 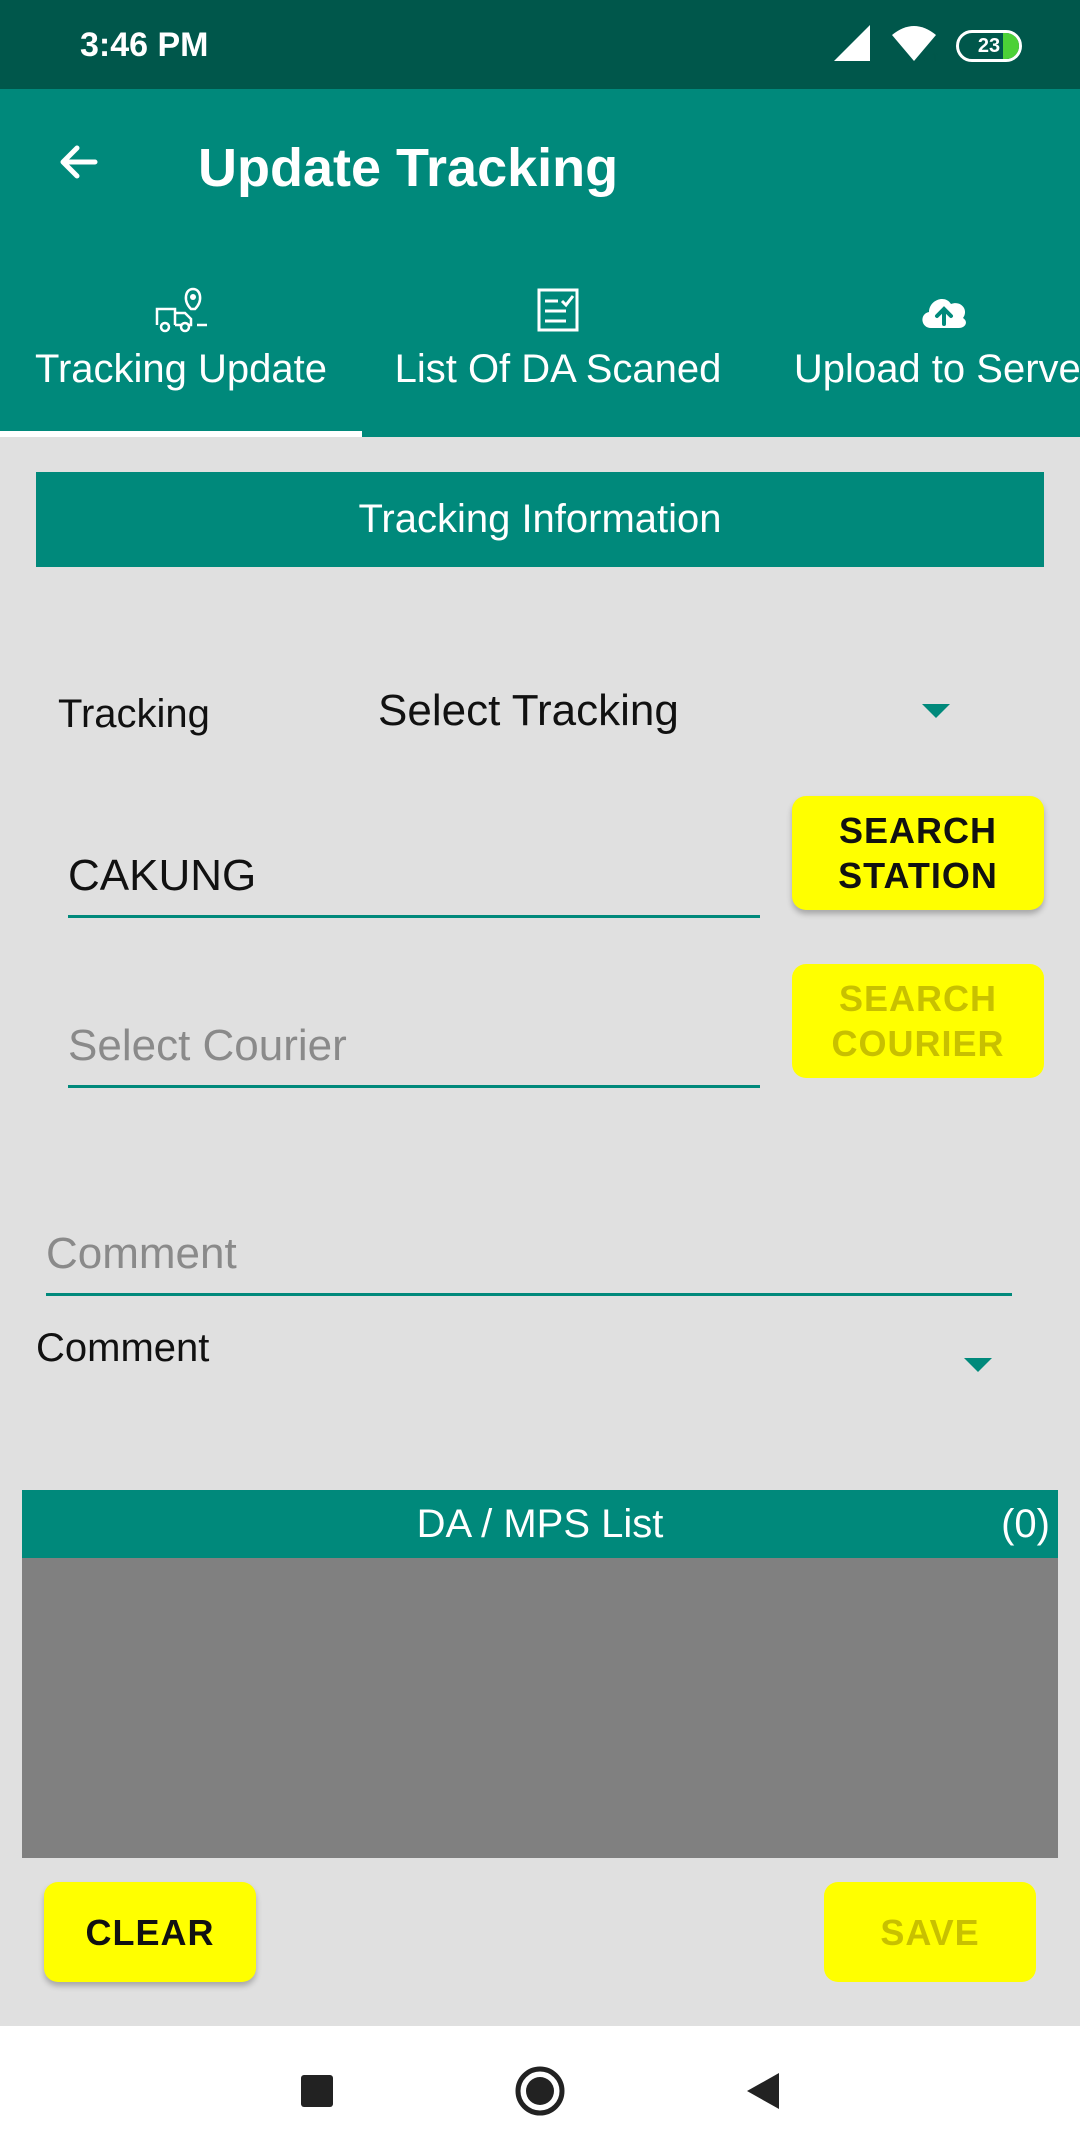 I want to click on comment-placeholder: Comment, so click(x=141, y=1253).